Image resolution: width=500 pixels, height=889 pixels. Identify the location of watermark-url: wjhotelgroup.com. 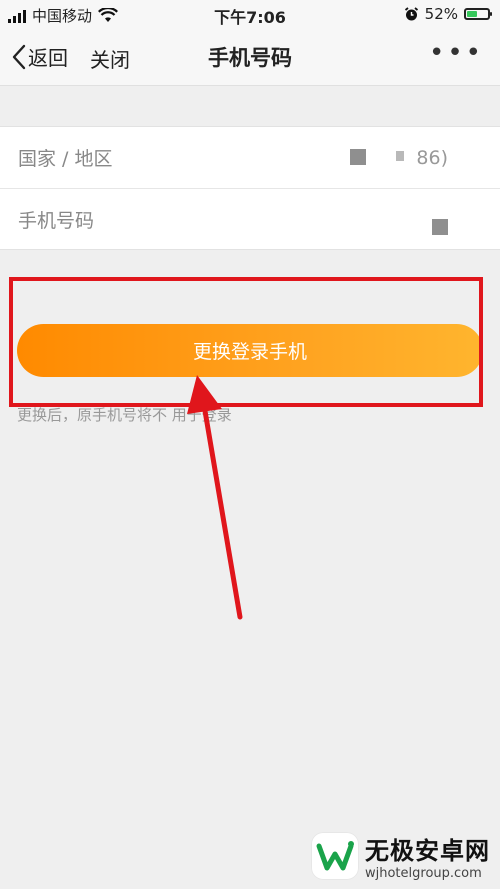
(423, 873).